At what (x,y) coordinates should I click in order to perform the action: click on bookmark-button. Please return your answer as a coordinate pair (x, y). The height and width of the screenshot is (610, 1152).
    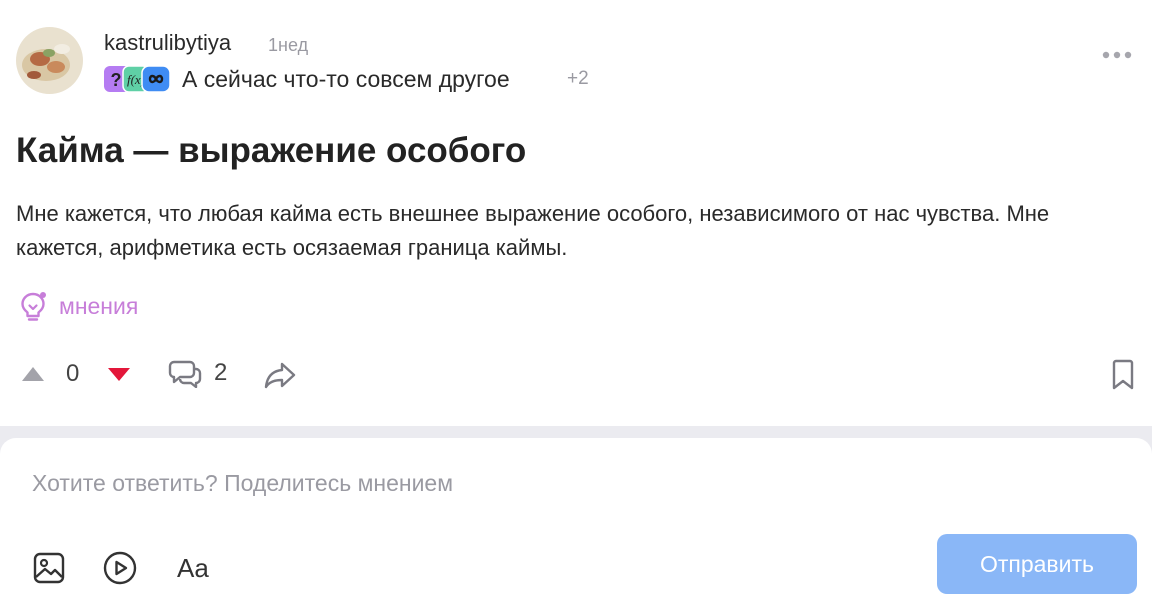
    Looking at the image, I should click on (1123, 375).